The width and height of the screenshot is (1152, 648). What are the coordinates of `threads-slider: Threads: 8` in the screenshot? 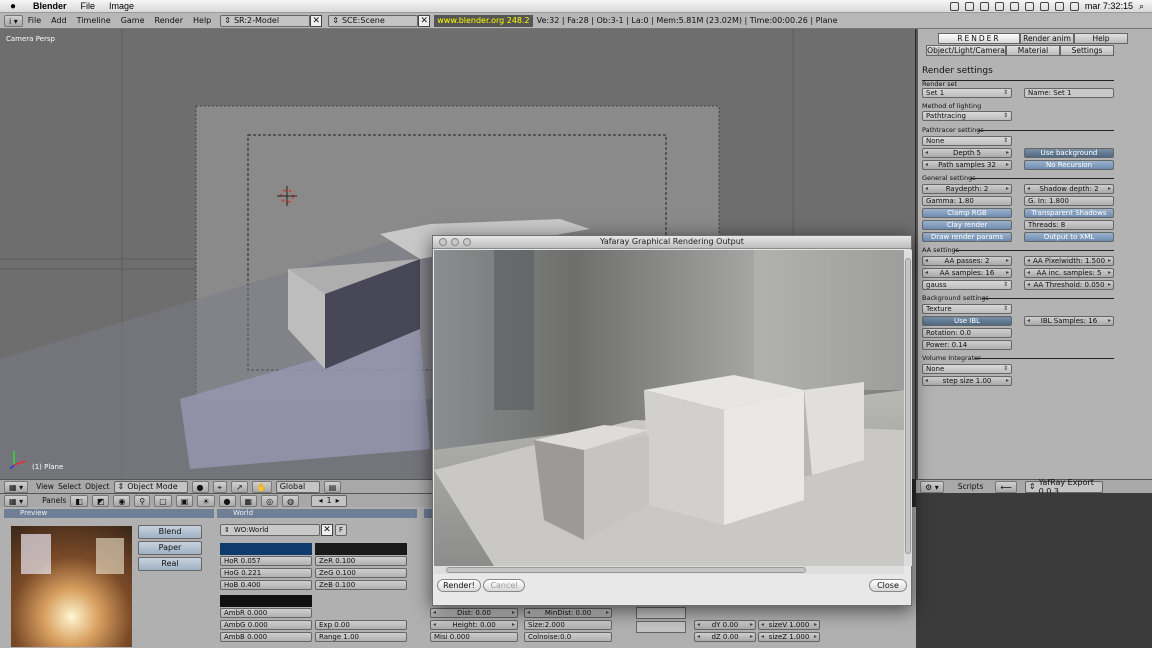 It's located at (1069, 225).